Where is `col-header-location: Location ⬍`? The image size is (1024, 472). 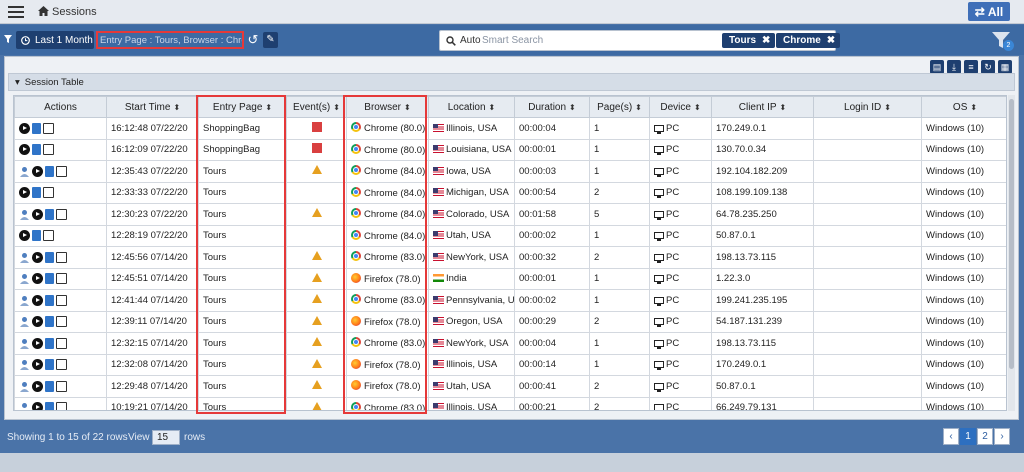
col-header-location: Location ⬍ is located at coordinates (471, 107).